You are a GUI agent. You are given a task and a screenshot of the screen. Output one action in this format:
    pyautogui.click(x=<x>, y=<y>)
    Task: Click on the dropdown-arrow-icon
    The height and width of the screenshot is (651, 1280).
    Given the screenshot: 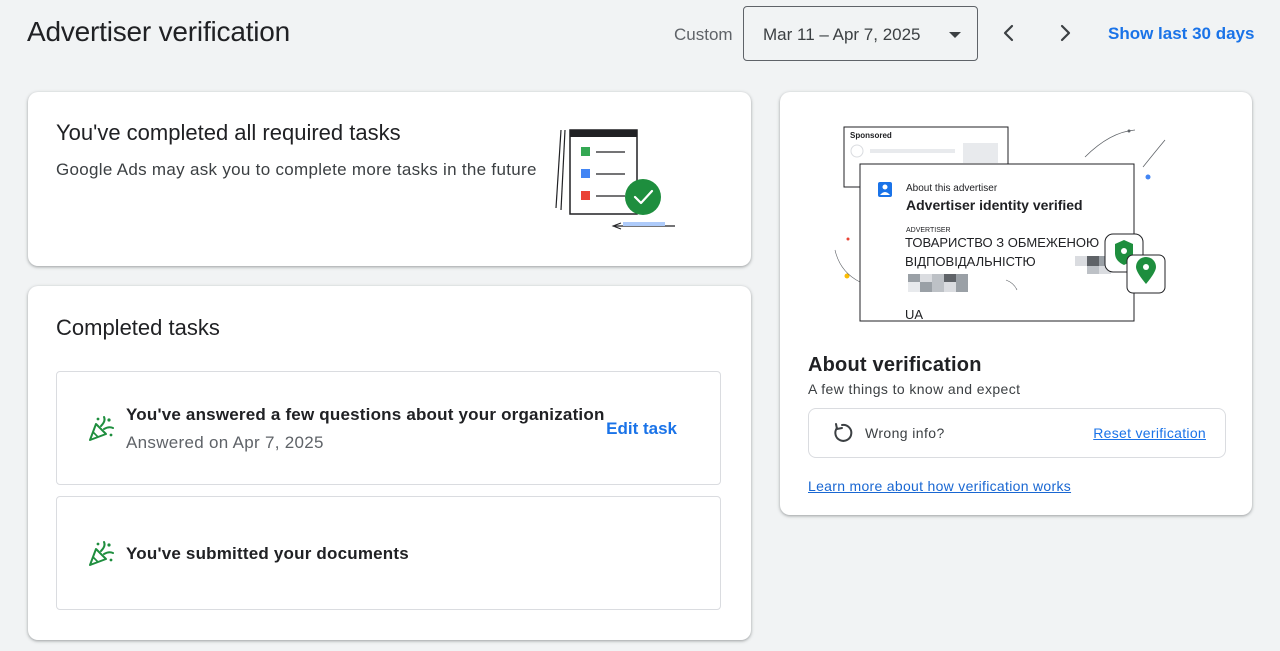 What is the action you would take?
    pyautogui.click(x=955, y=35)
    